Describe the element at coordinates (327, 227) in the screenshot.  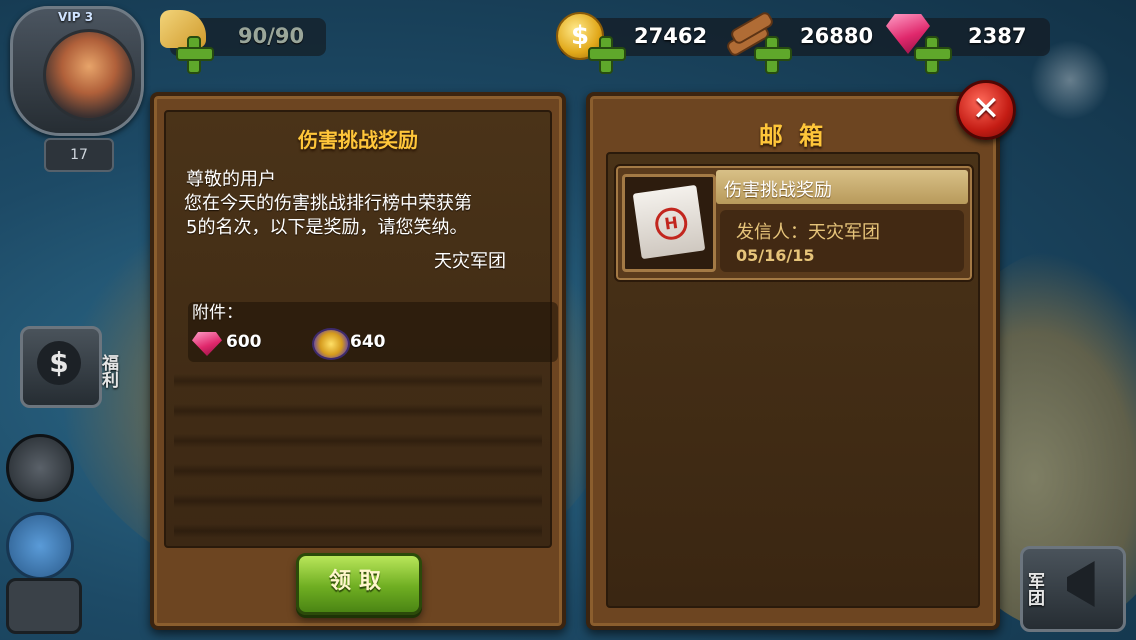
I see `message-body-line2: 5的名次，以下是奖励，请您笑纳。` at that location.